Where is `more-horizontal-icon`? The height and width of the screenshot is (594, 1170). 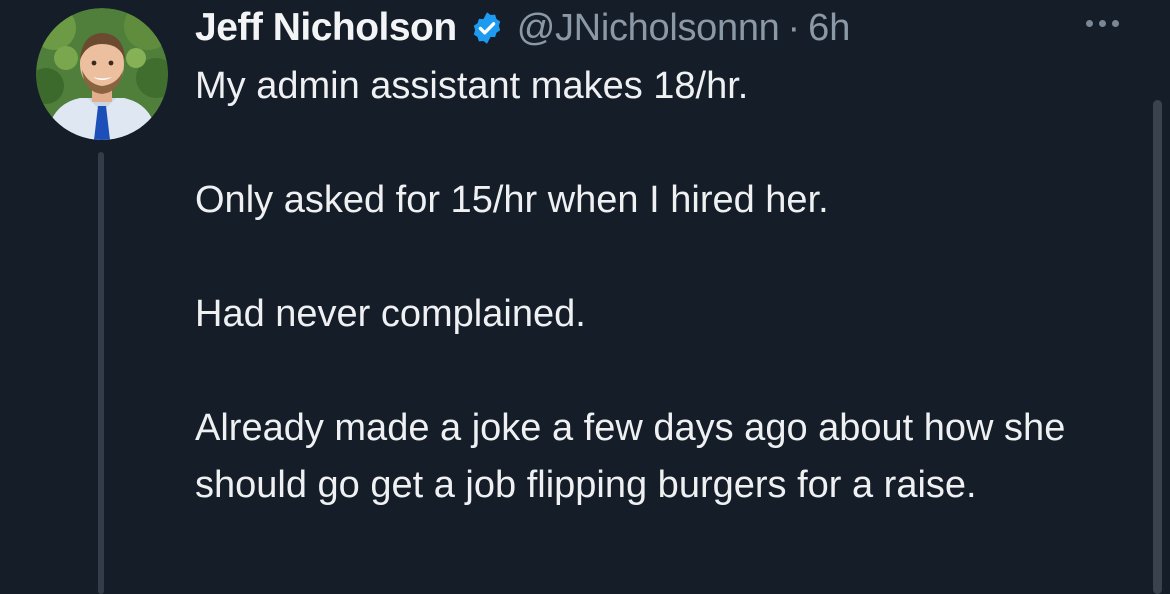 more-horizontal-icon is located at coordinates (1102, 23).